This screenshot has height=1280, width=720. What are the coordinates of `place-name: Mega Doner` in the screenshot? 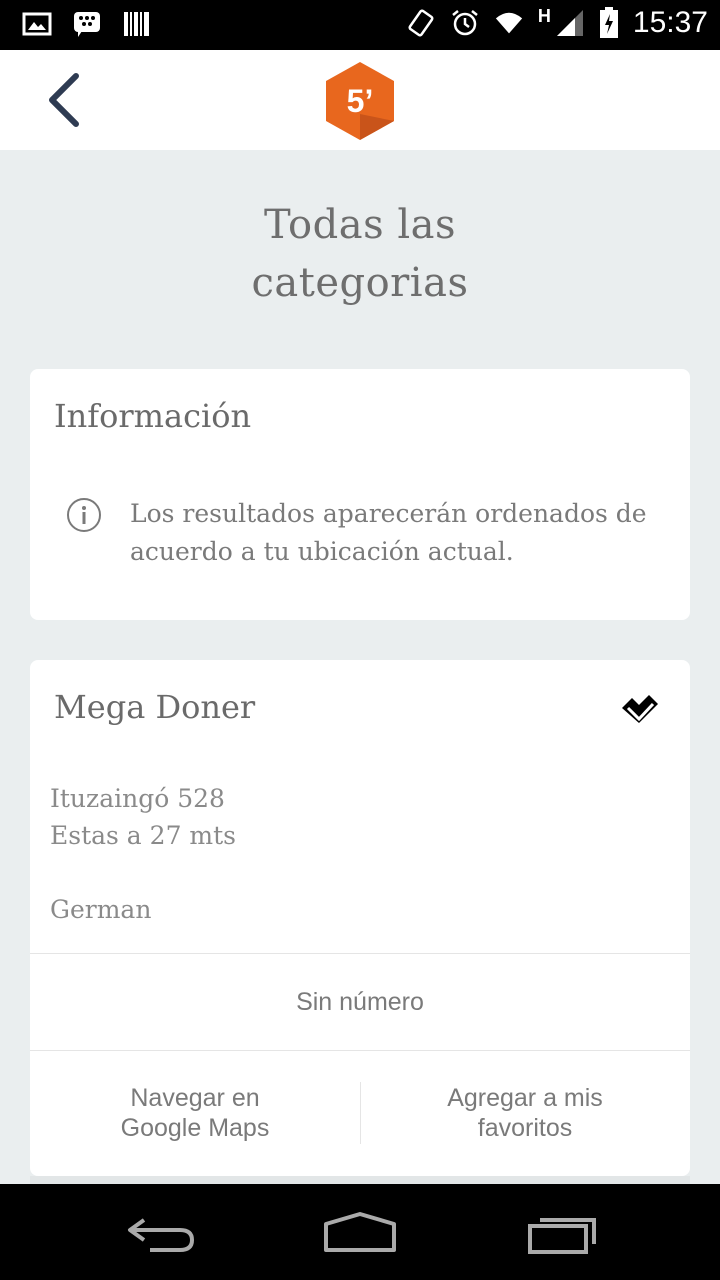 It's located at (155, 707).